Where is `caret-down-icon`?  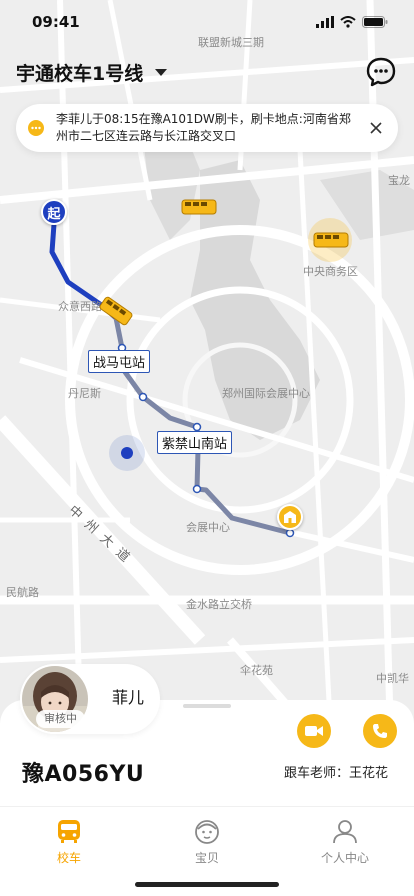
caret-down-icon is located at coordinates (161, 72).